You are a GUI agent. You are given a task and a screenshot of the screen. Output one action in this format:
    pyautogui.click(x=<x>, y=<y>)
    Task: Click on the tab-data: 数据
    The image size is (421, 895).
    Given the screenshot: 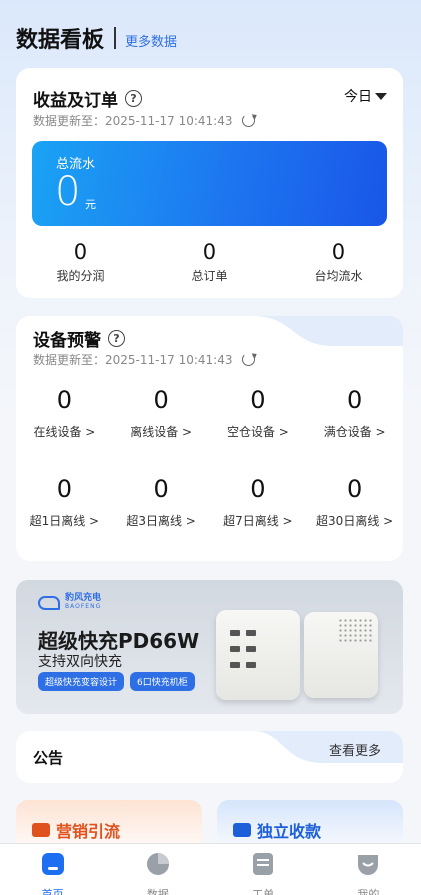 What is the action you would take?
    pyautogui.click(x=157, y=869)
    